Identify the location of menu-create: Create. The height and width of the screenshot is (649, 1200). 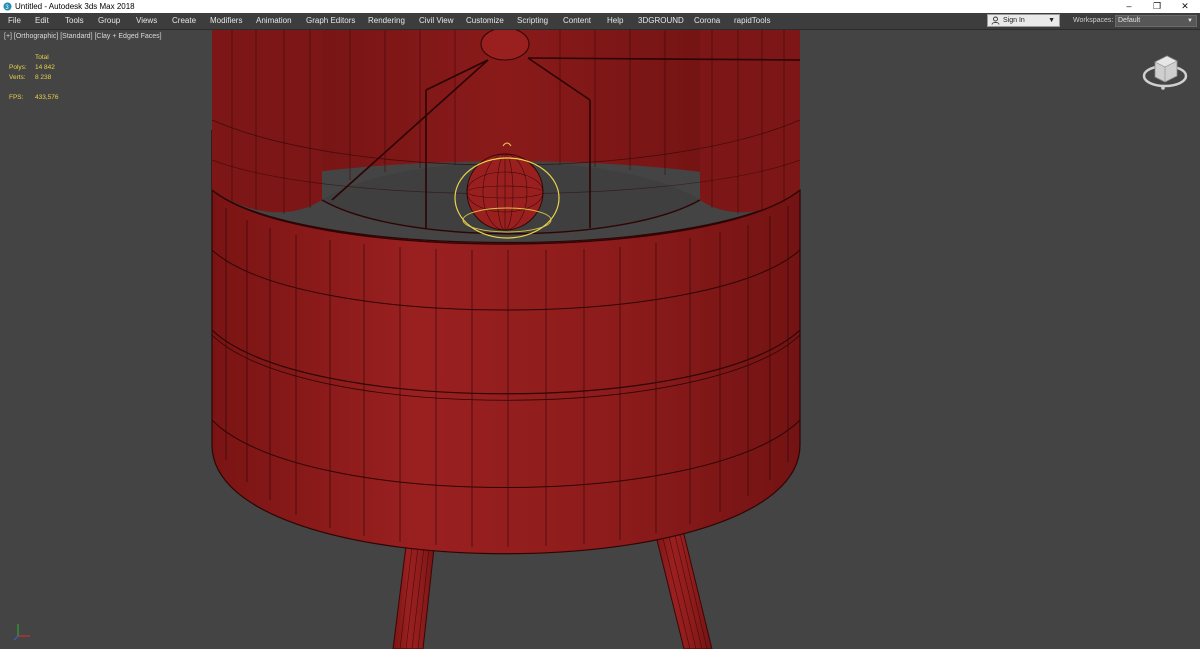
(184, 21).